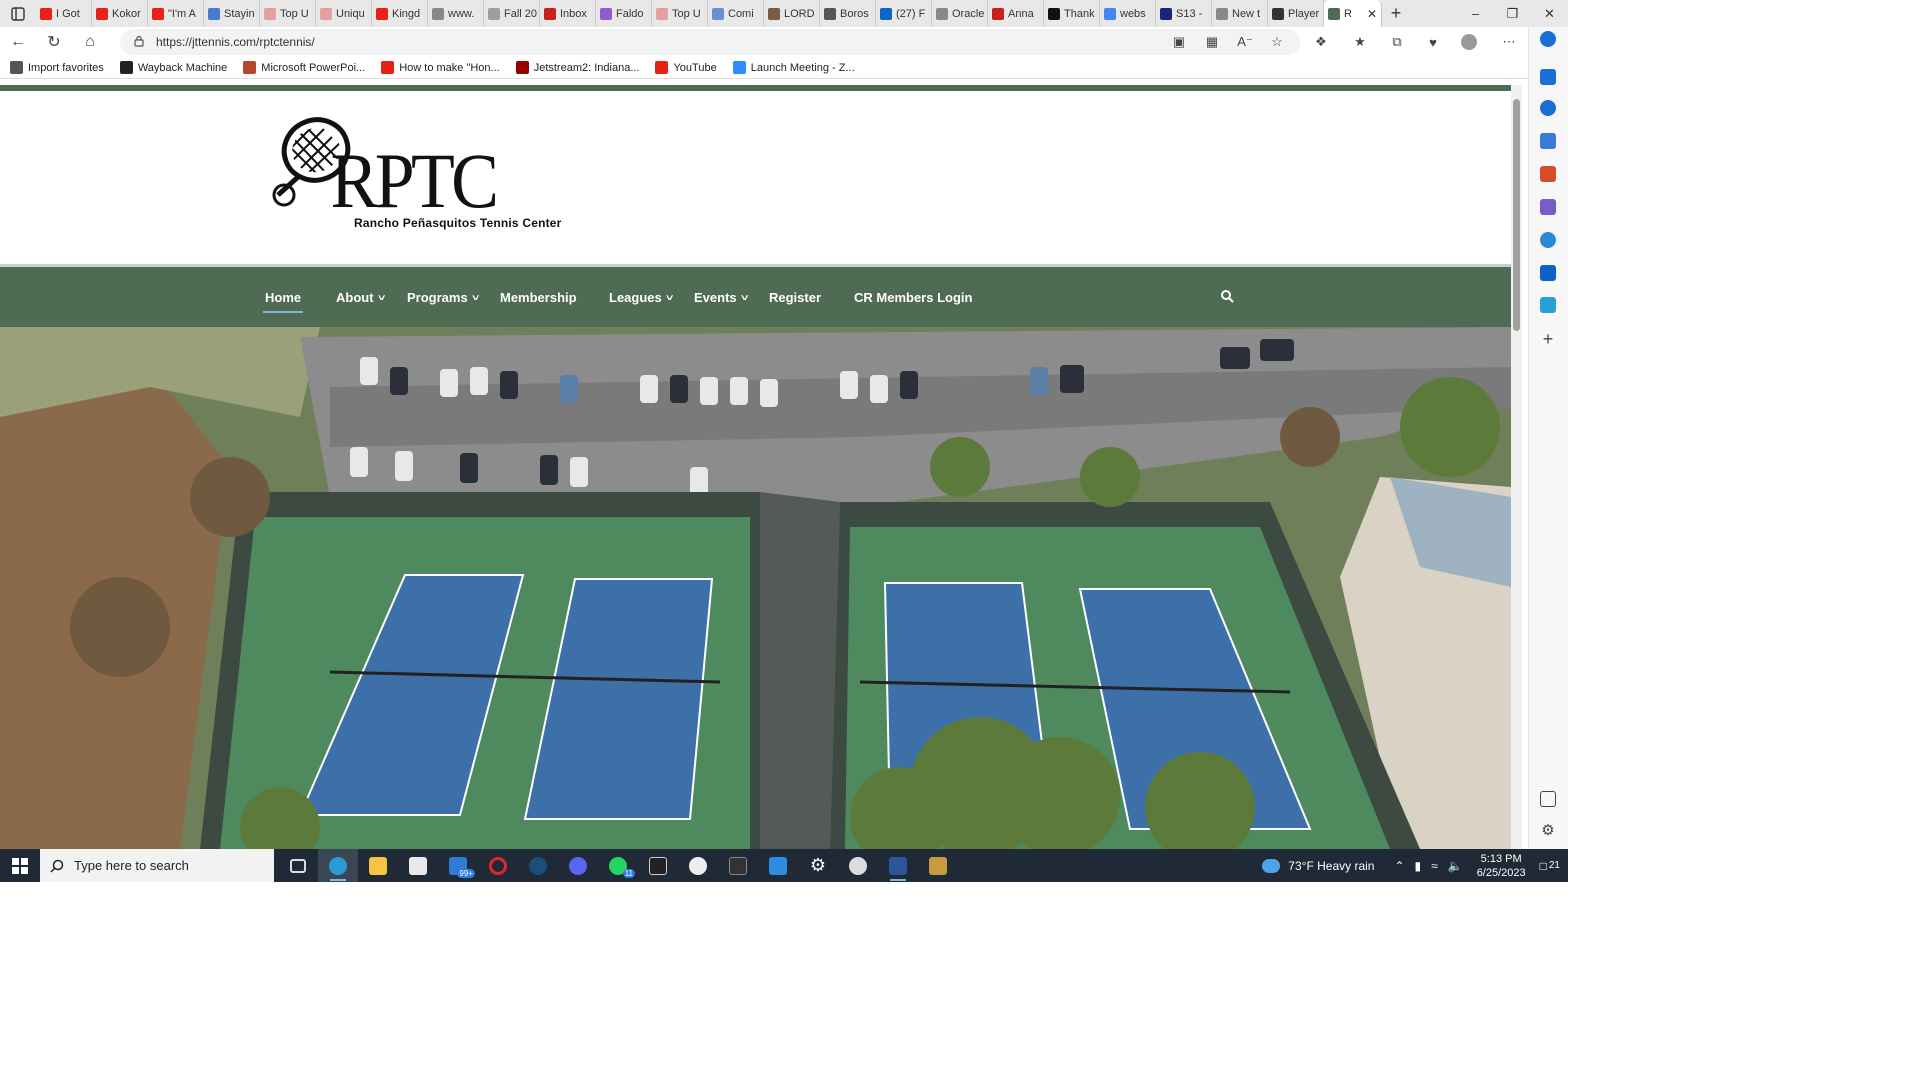  Describe the element at coordinates (18, 13) in the screenshot. I see `tab-actions-menu` at that location.